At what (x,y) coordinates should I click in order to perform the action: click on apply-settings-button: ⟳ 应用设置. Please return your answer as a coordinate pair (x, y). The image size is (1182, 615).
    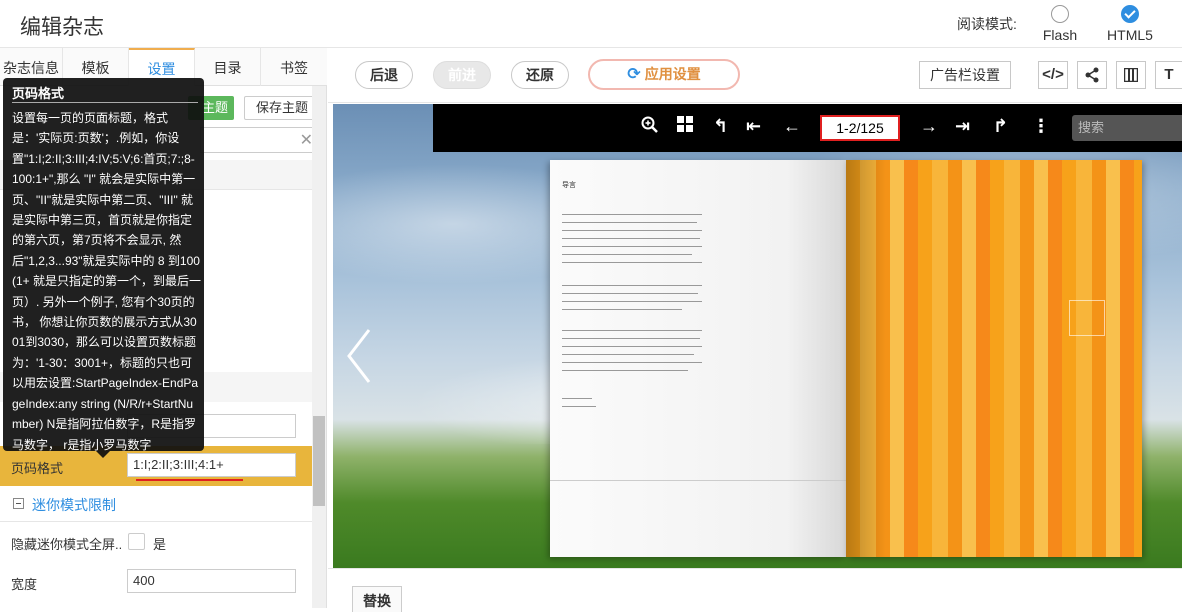
    Looking at the image, I should click on (664, 74).